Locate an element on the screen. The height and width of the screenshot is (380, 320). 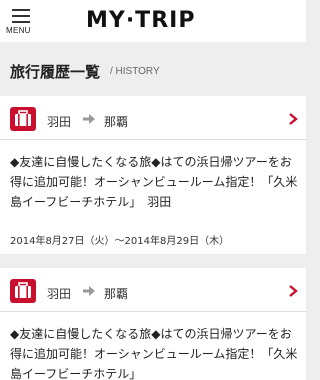
app-header: MENU MY·TRIP is located at coordinates (153, 21).